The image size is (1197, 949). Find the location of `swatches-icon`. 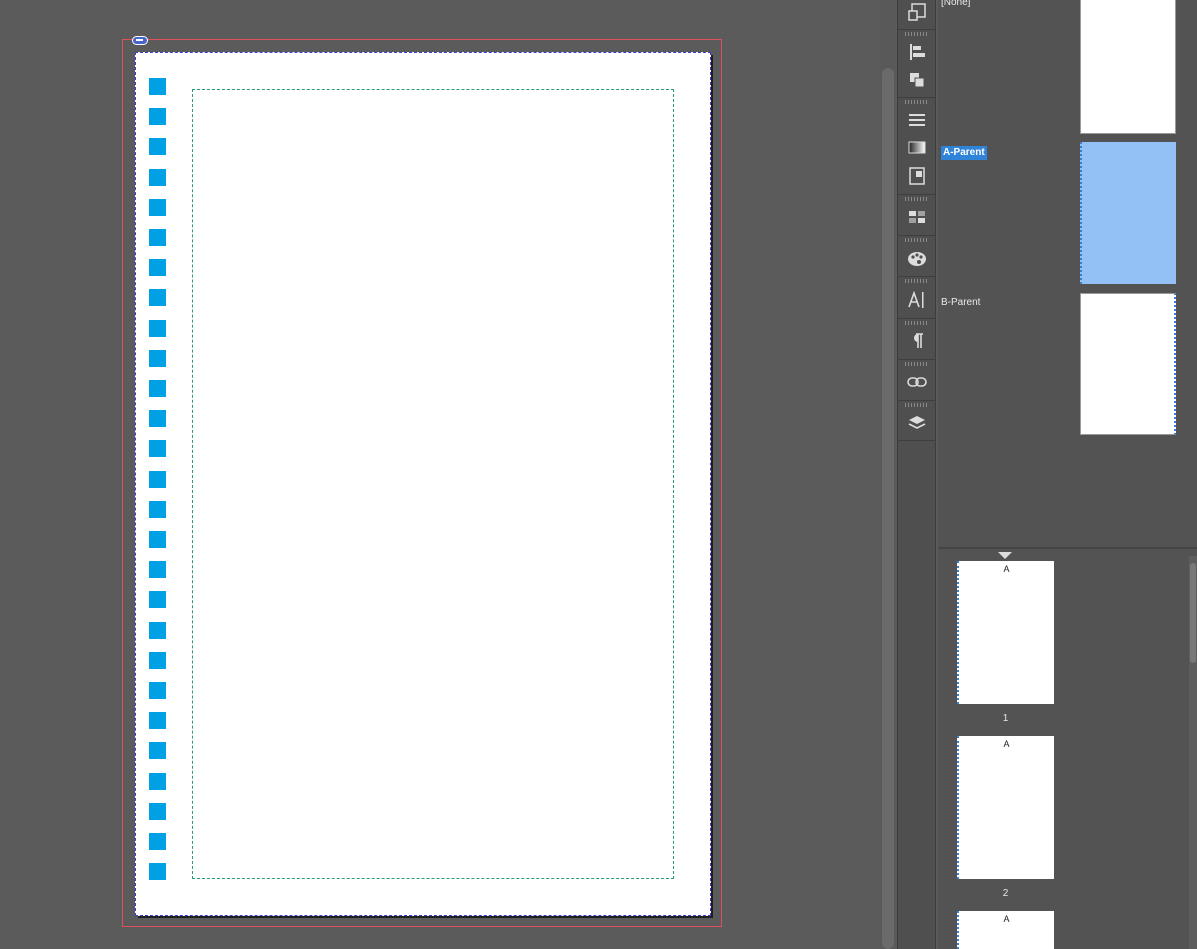

swatches-icon is located at coordinates (917, 217).